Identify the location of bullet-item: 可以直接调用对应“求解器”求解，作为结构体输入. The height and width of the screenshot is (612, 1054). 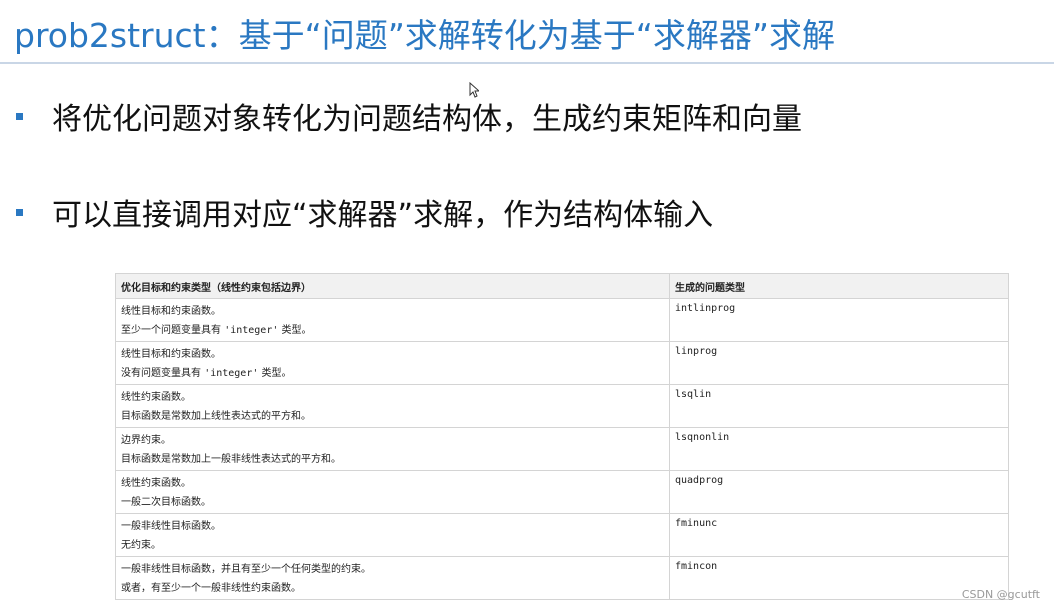
(524, 212).